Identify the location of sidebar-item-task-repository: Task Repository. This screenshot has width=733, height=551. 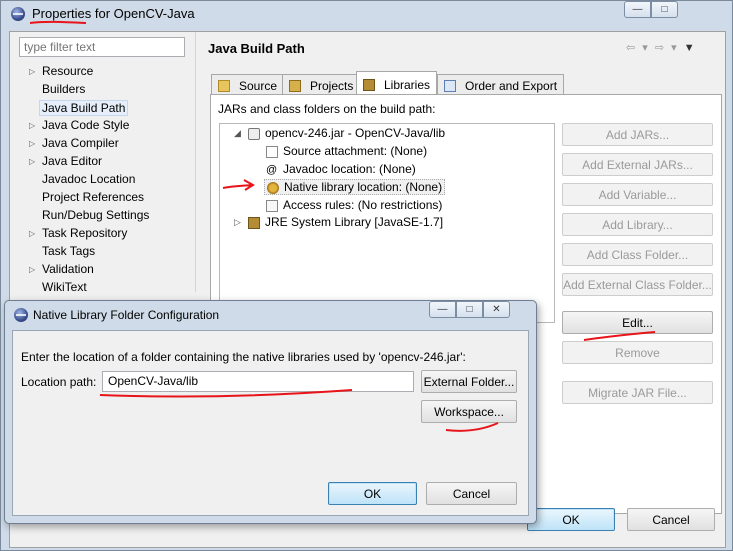
(84, 233).